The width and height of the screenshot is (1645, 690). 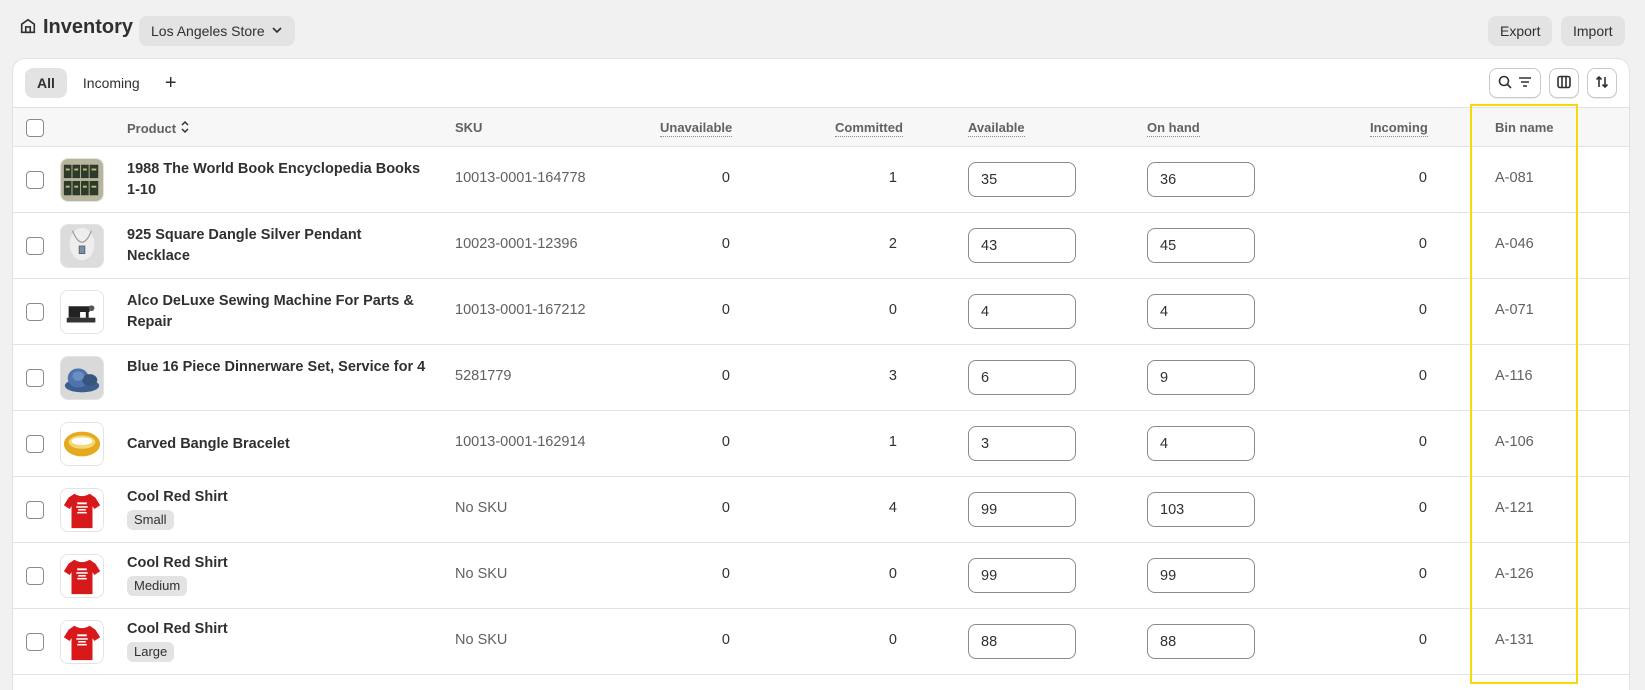 What do you see at coordinates (158, 128) in the screenshot?
I see `column-header-product: Product` at bounding box center [158, 128].